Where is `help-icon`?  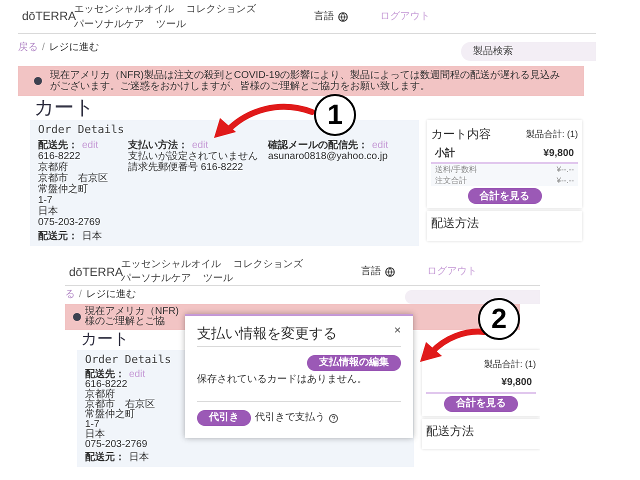 help-icon is located at coordinates (333, 418).